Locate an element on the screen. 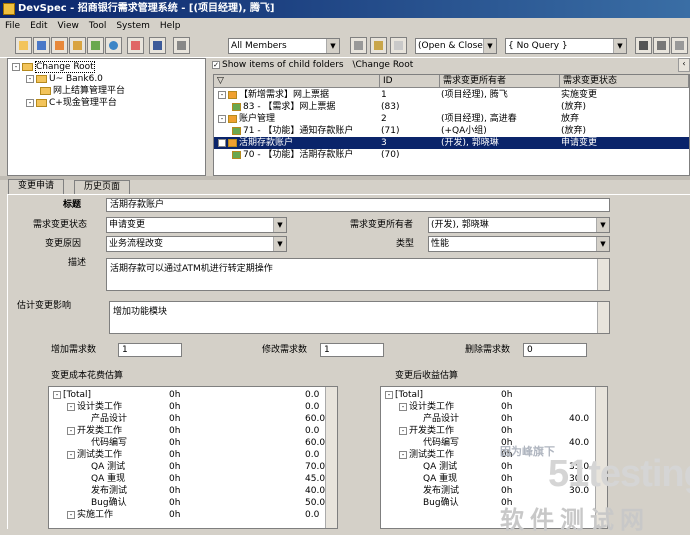 This screenshot has width=690, height=535. grid-row: - 账户管理 2 (项目经理), 高进春 放弃 is located at coordinates (451, 119).